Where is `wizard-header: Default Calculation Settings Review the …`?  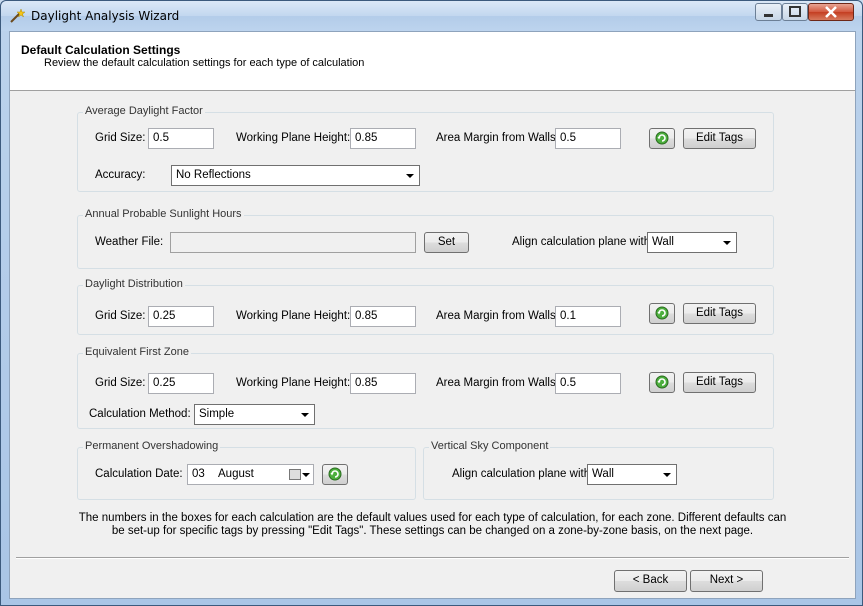 wizard-header: Default Calculation Settings Review the … is located at coordinates (432, 61).